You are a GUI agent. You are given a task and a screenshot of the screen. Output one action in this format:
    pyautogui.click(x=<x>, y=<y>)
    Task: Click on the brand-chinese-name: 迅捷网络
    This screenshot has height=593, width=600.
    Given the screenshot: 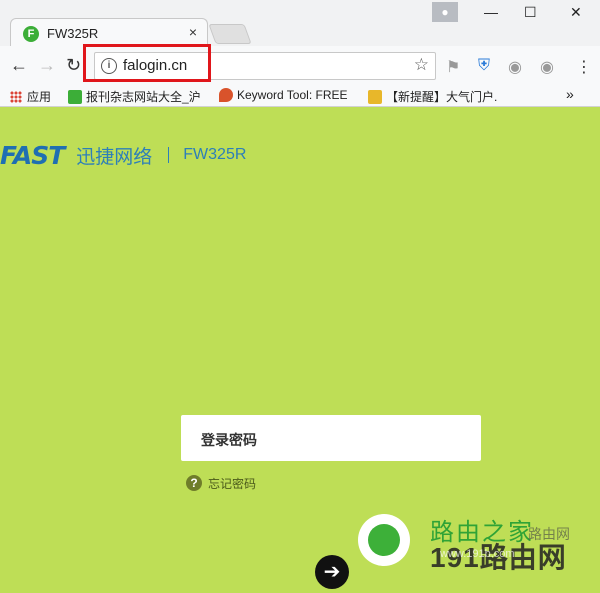 What is the action you would take?
    pyautogui.click(x=114, y=157)
    